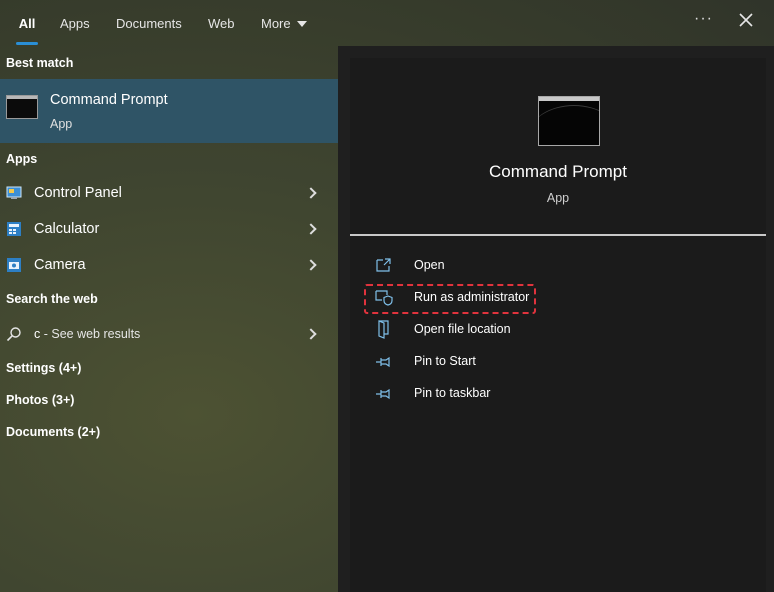 The width and height of the screenshot is (774, 592). I want to click on highlight-run-as-administrator, so click(450, 299).